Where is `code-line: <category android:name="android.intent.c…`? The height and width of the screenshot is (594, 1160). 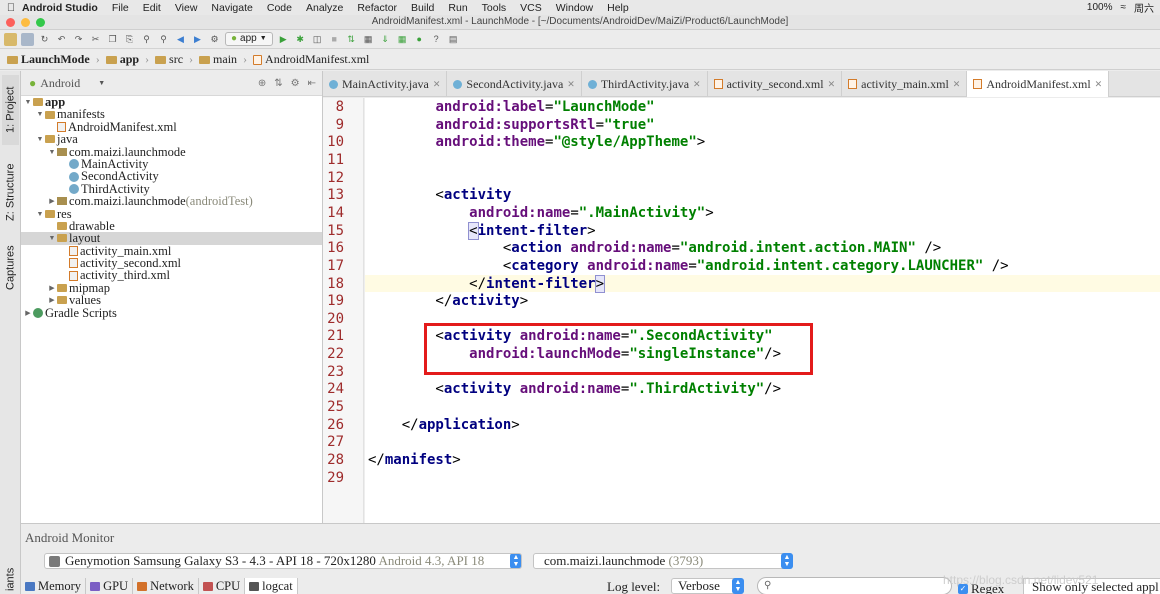
code-line: <category android:name="android.intent.c… is located at coordinates (688, 266).